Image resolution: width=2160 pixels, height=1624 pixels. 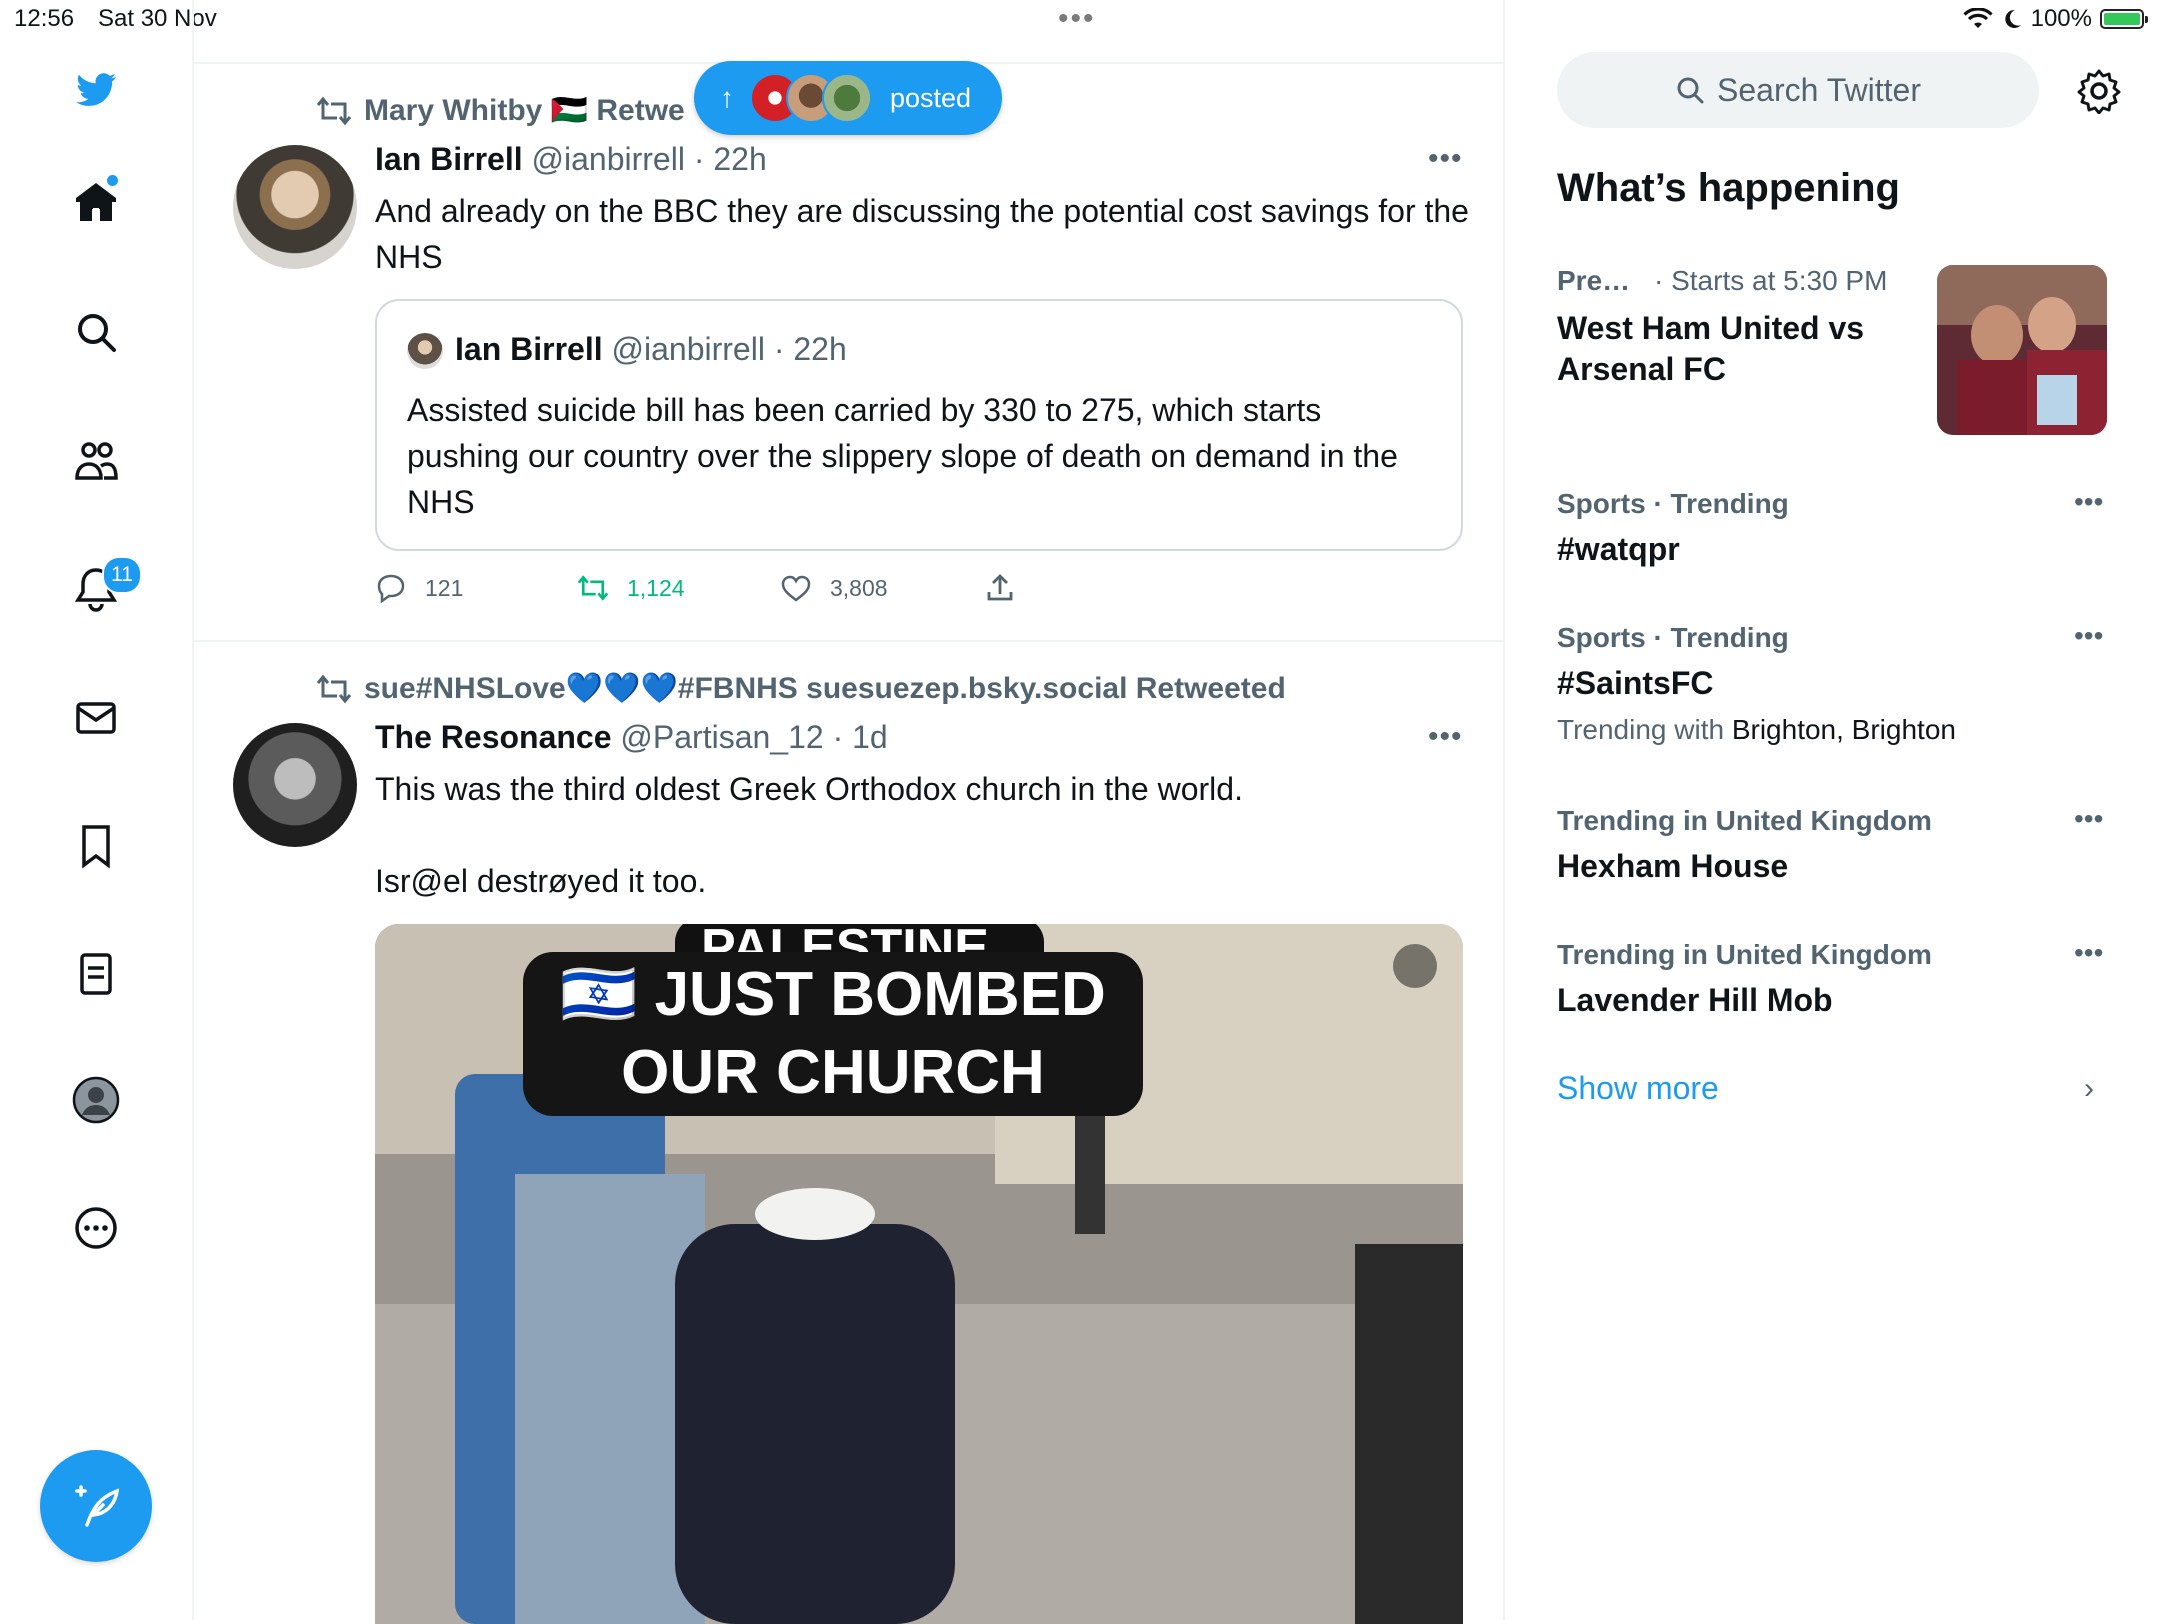 I want to click on tweet-author: The Resonance @Partisan_12 · 1d, so click(x=631, y=737).